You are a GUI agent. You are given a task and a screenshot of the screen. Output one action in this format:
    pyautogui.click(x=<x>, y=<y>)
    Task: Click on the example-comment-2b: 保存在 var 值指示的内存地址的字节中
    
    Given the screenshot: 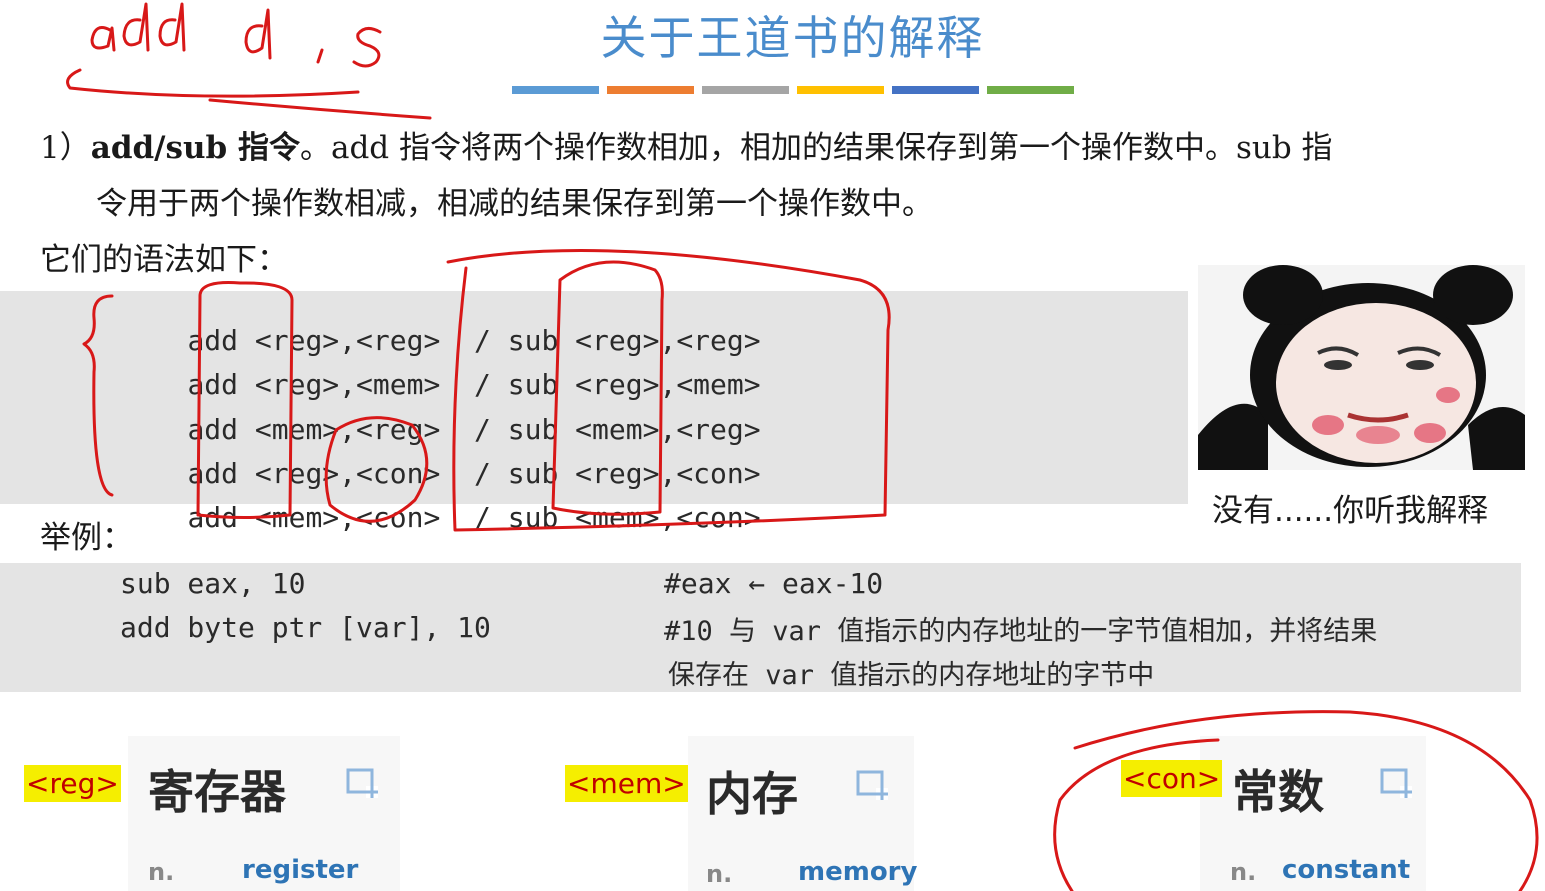 What is the action you would take?
    pyautogui.click(x=911, y=672)
    